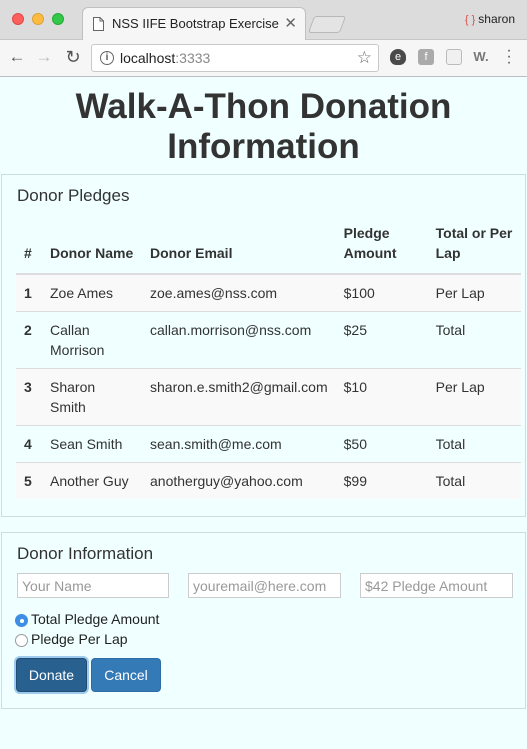 Image resolution: width=527 pixels, height=749 pixels. What do you see at coordinates (29, 444) in the screenshot?
I see `row-number: 4` at bounding box center [29, 444].